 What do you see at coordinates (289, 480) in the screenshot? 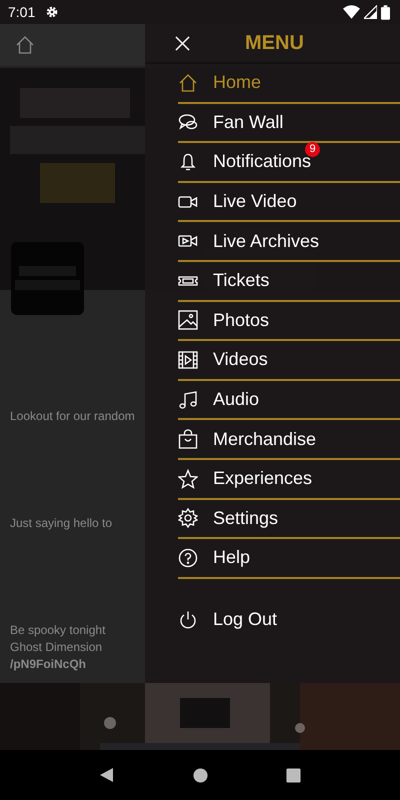
I see `menu-item: Experiences` at bounding box center [289, 480].